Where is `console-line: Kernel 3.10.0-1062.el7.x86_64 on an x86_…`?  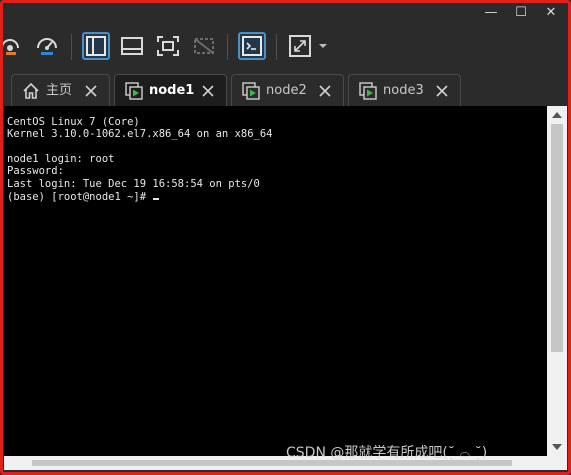 console-line: Kernel 3.10.0-1062.el7.x86_64 on an x86_… is located at coordinates (140, 134).